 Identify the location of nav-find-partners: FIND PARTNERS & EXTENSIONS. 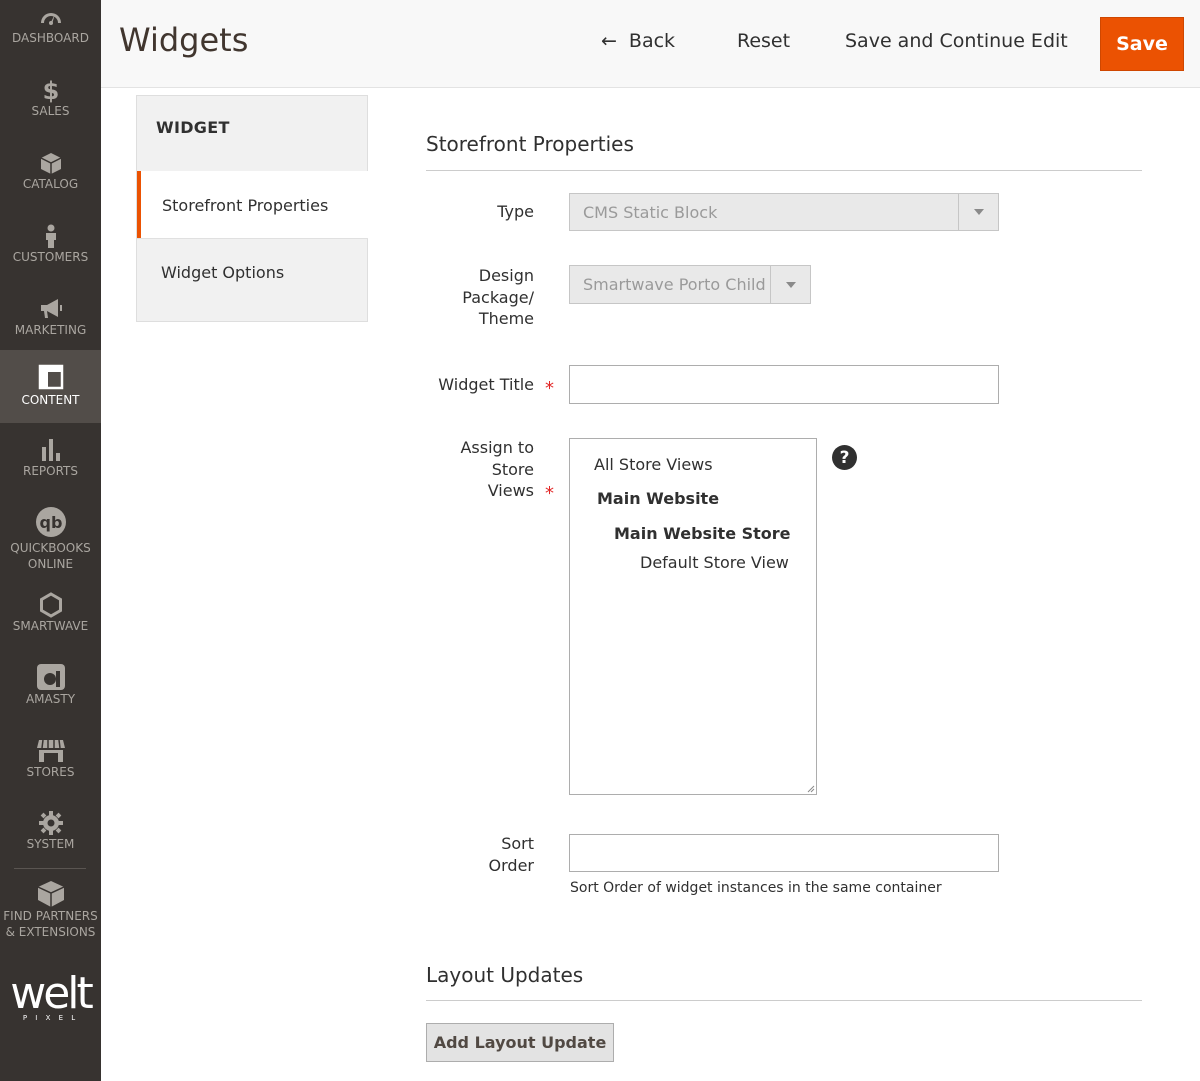
(50, 915).